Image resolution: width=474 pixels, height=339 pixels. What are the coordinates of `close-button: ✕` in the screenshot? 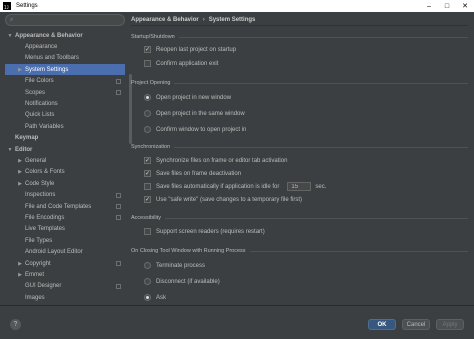 It's located at (465, 6).